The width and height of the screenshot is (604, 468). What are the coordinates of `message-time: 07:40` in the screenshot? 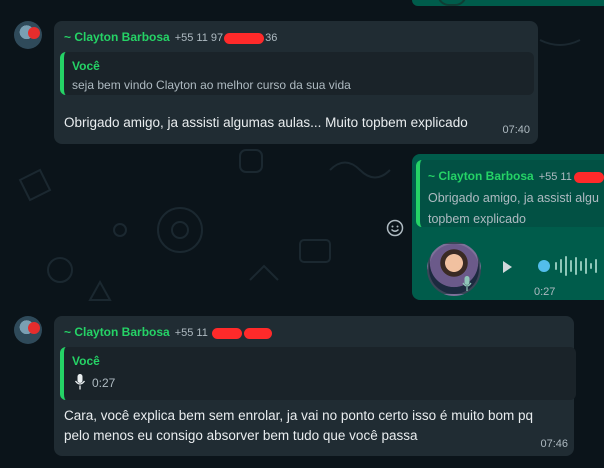 It's located at (516, 130).